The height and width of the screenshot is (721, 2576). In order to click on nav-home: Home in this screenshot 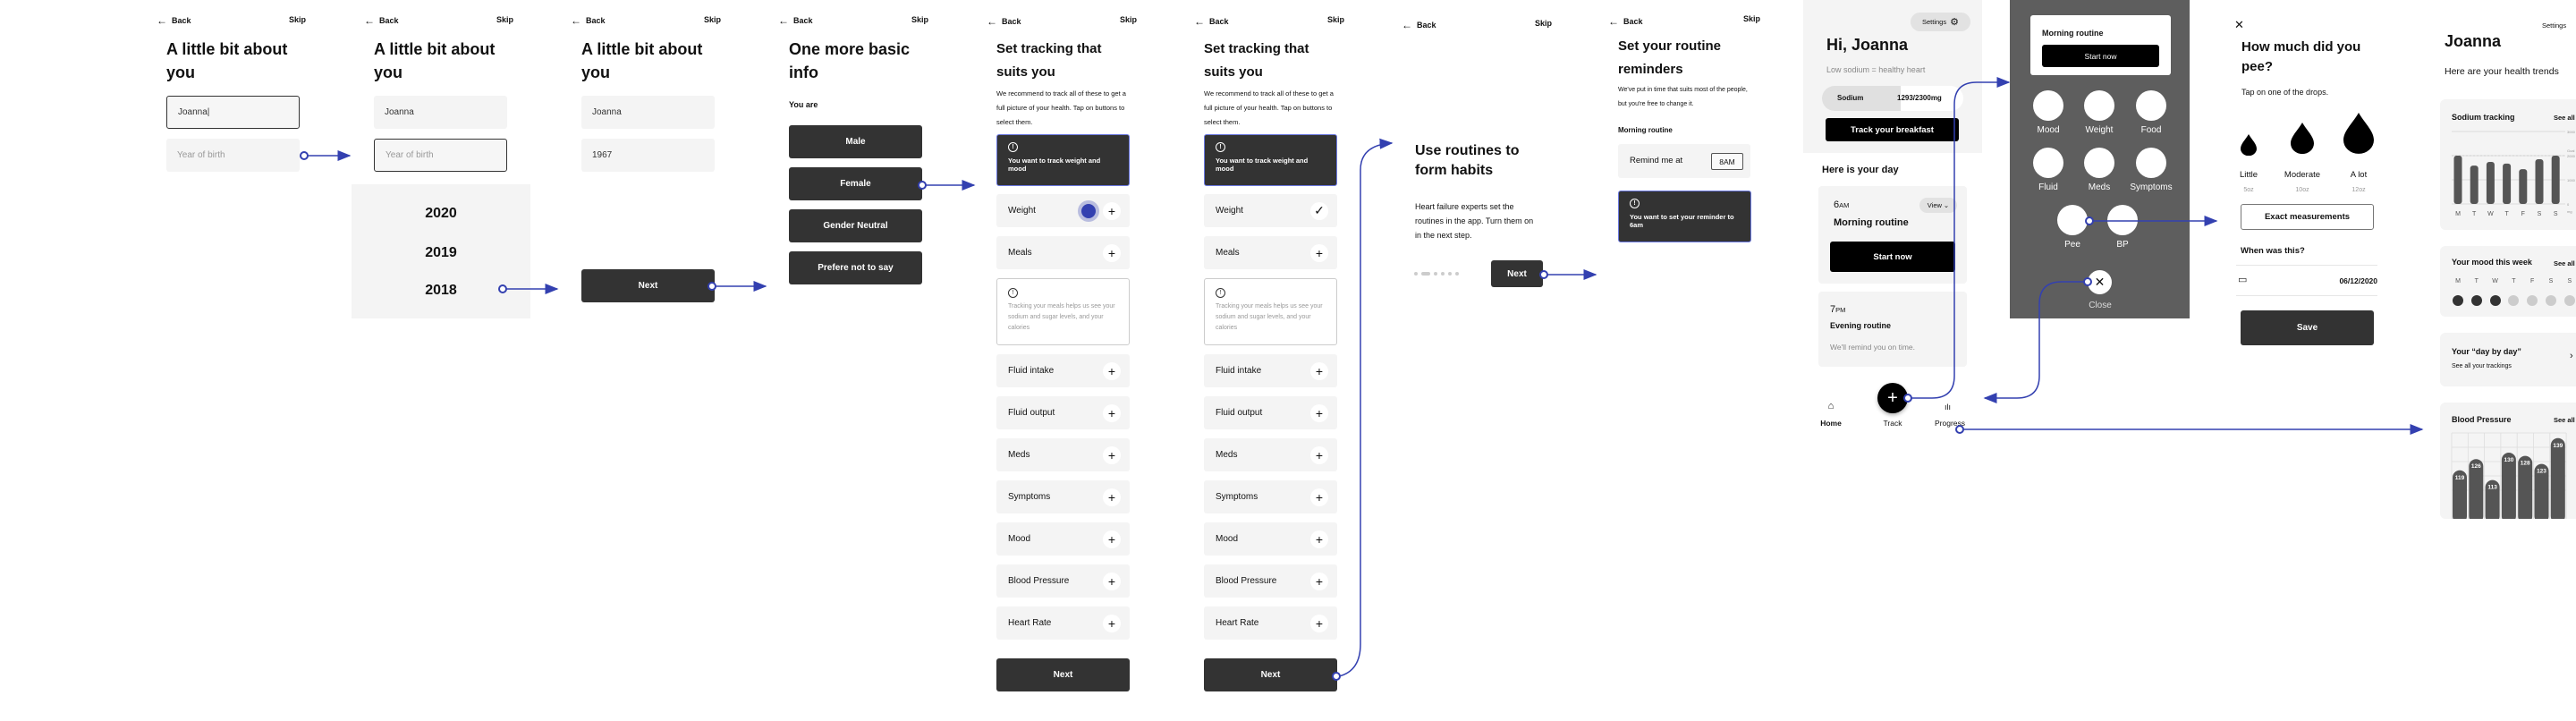, I will do `click(1831, 423)`.